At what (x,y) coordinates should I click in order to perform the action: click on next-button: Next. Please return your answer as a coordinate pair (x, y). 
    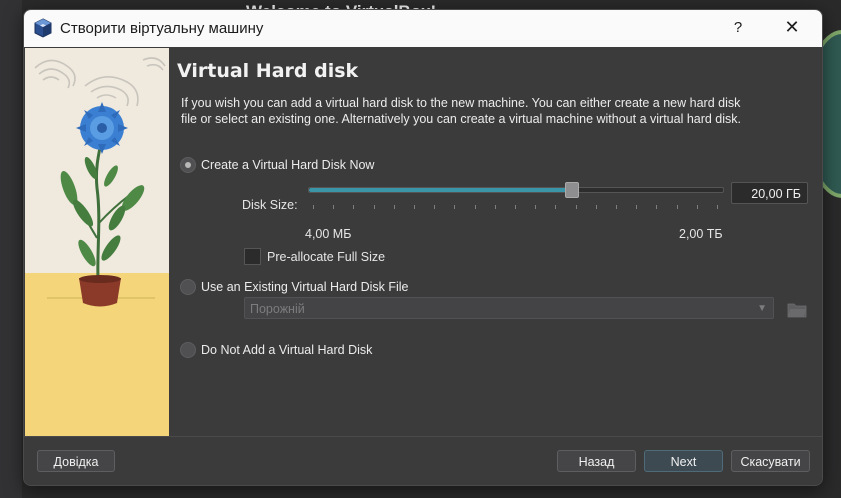
    Looking at the image, I should click on (683, 461).